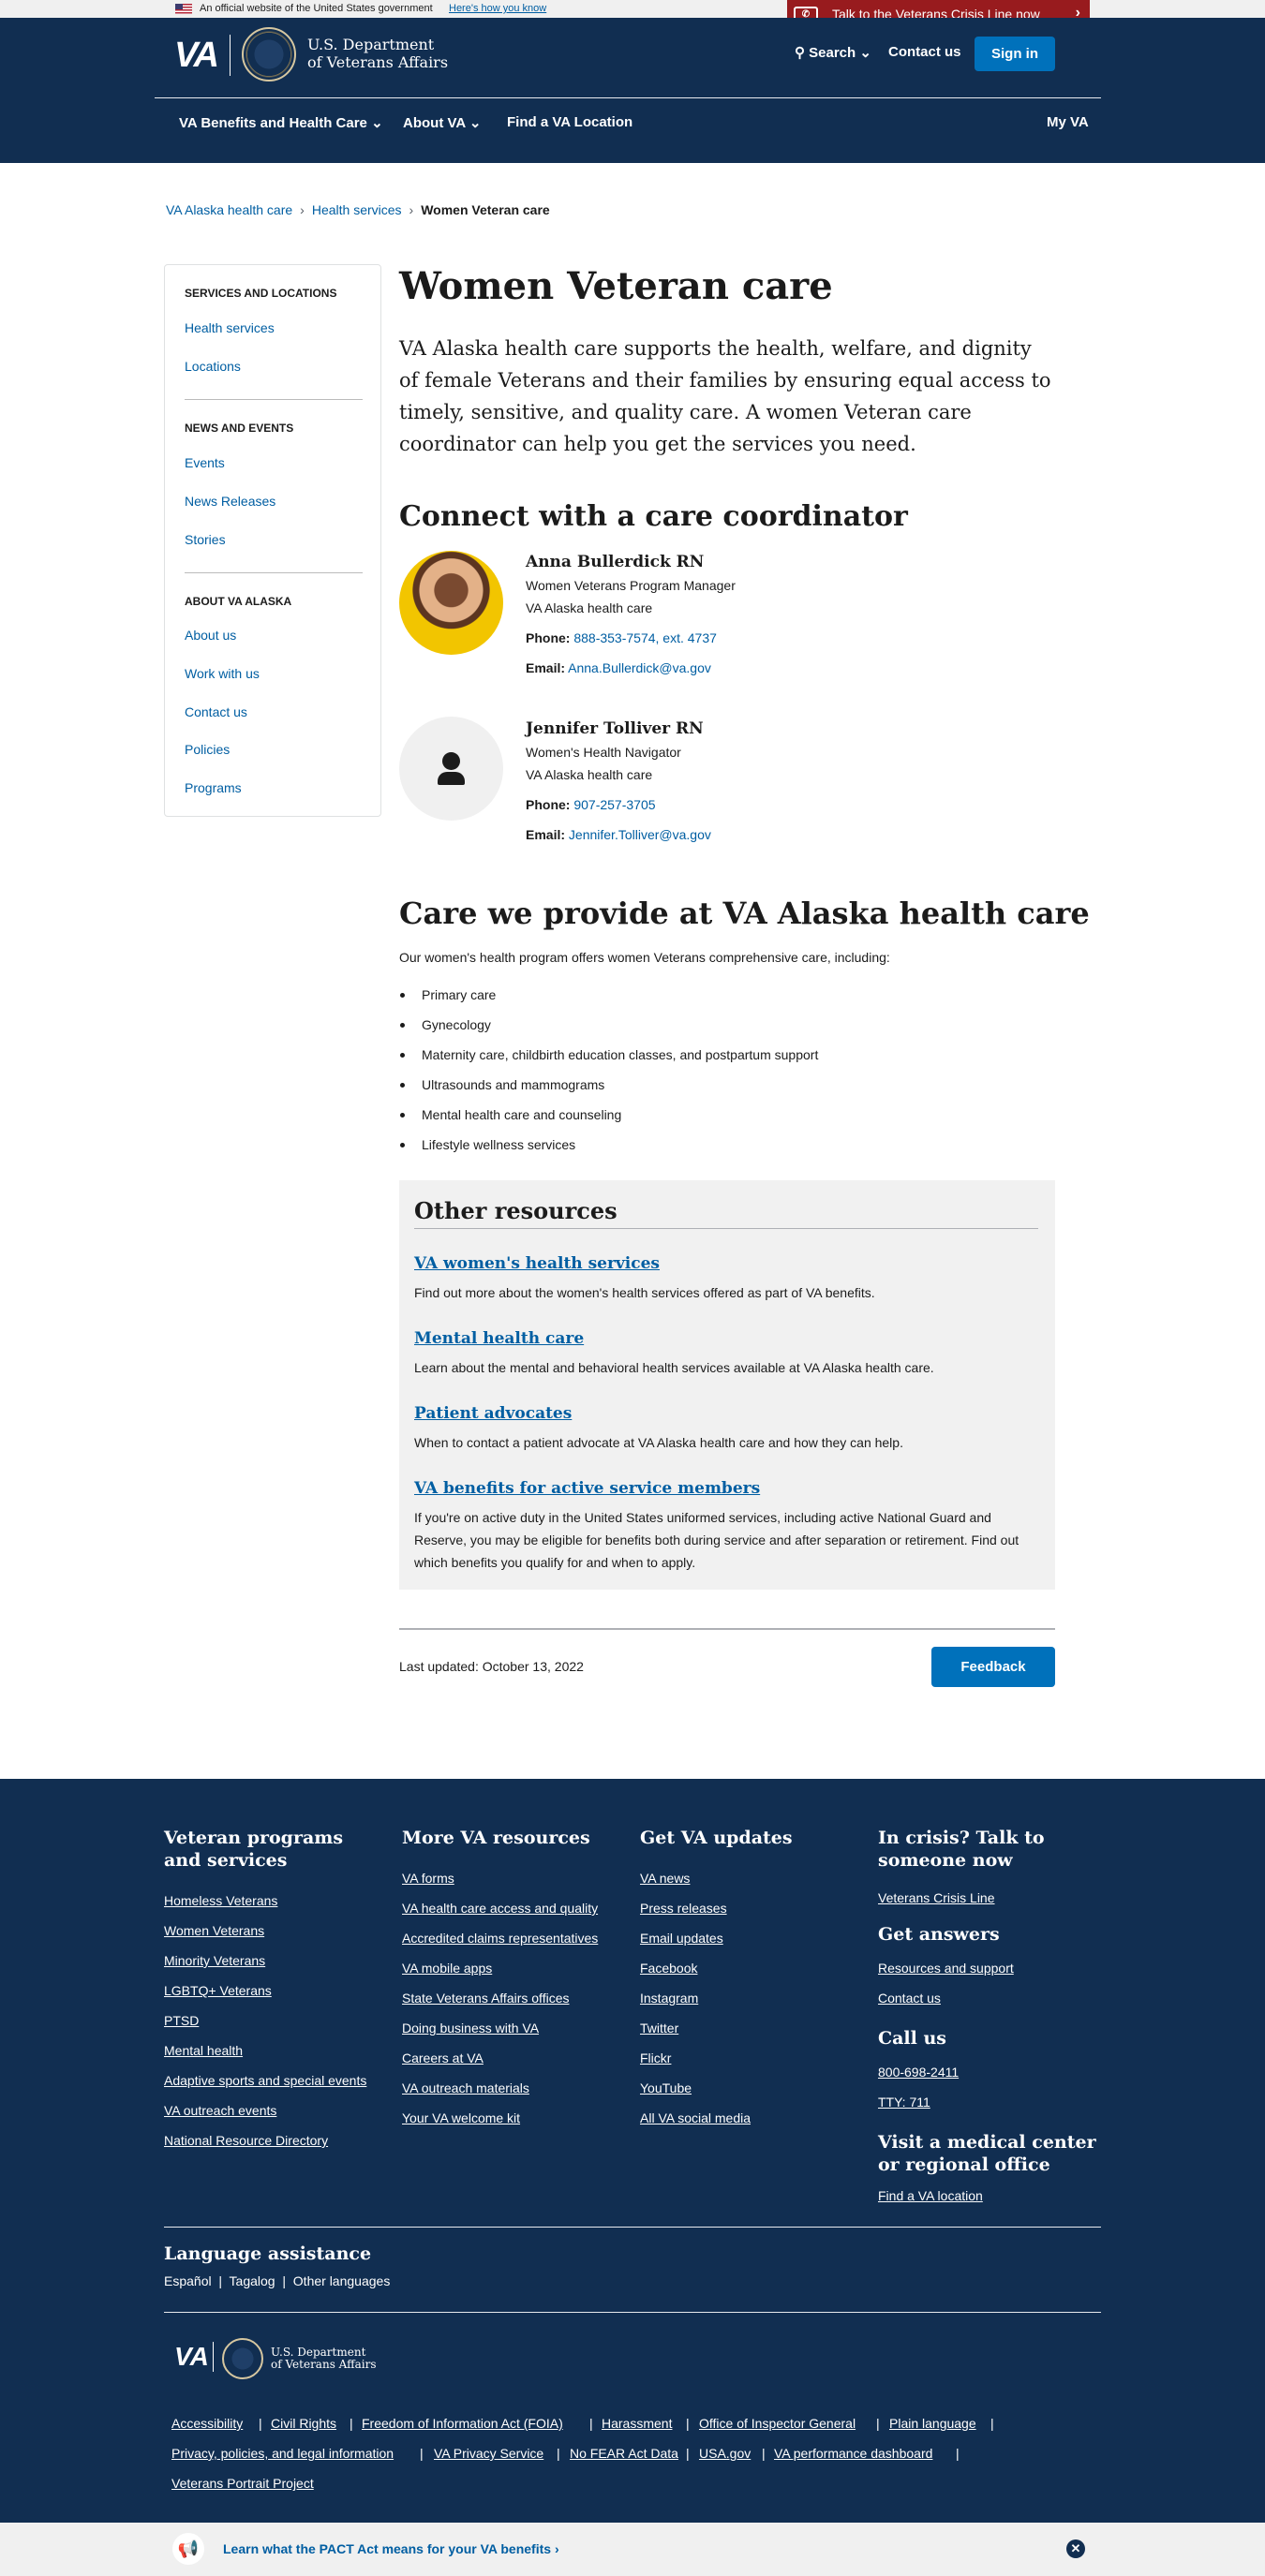  What do you see at coordinates (447, 1968) in the screenshot?
I see `footer-link: VA mobile apps` at bounding box center [447, 1968].